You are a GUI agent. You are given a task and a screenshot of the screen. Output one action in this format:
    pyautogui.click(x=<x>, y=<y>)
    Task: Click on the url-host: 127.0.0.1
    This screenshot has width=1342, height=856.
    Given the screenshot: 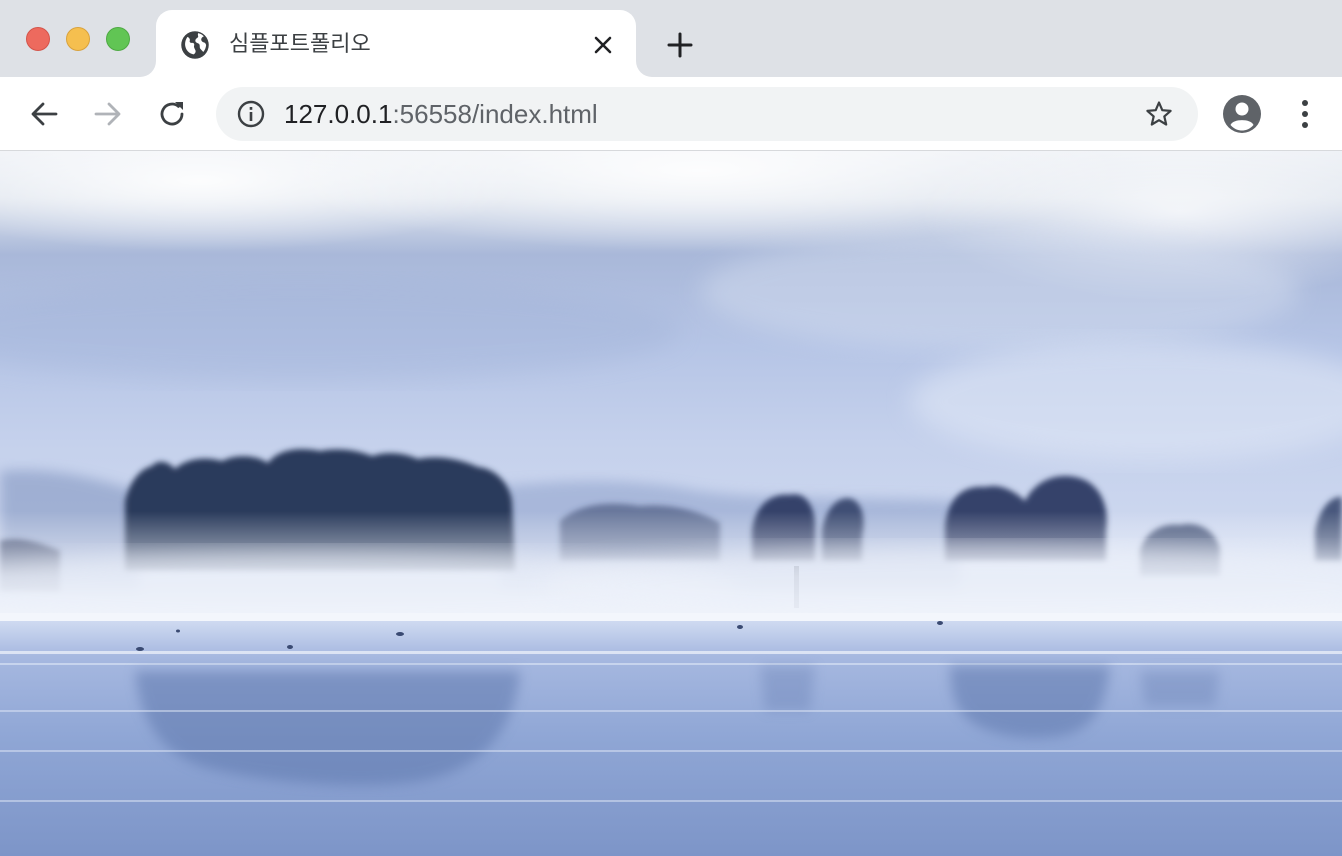 What is the action you would take?
    pyautogui.click(x=338, y=114)
    